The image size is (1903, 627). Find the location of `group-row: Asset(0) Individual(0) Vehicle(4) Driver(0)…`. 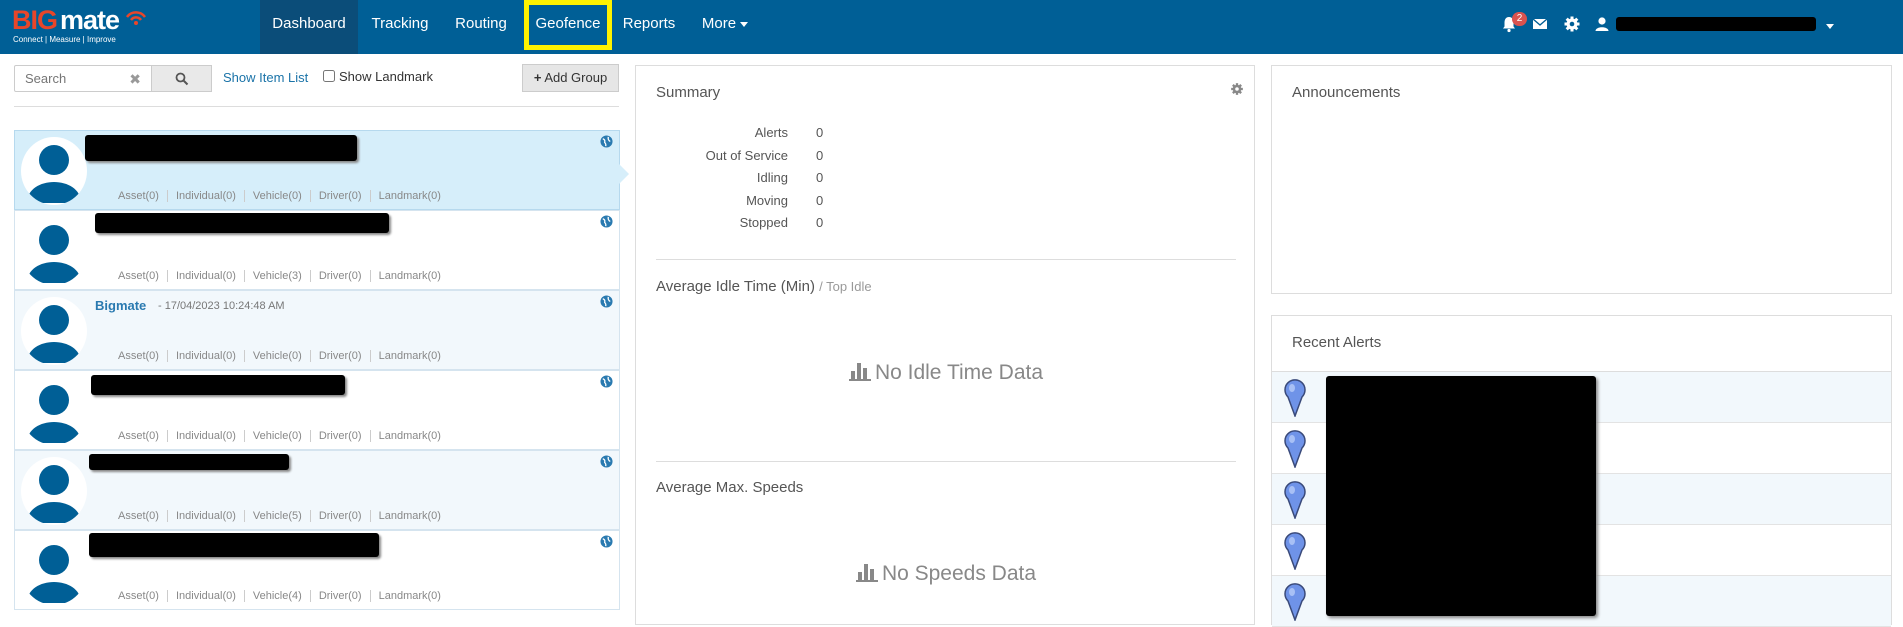

group-row: Asset(0) Individual(0) Vehicle(4) Driver(0)… is located at coordinates (317, 570).